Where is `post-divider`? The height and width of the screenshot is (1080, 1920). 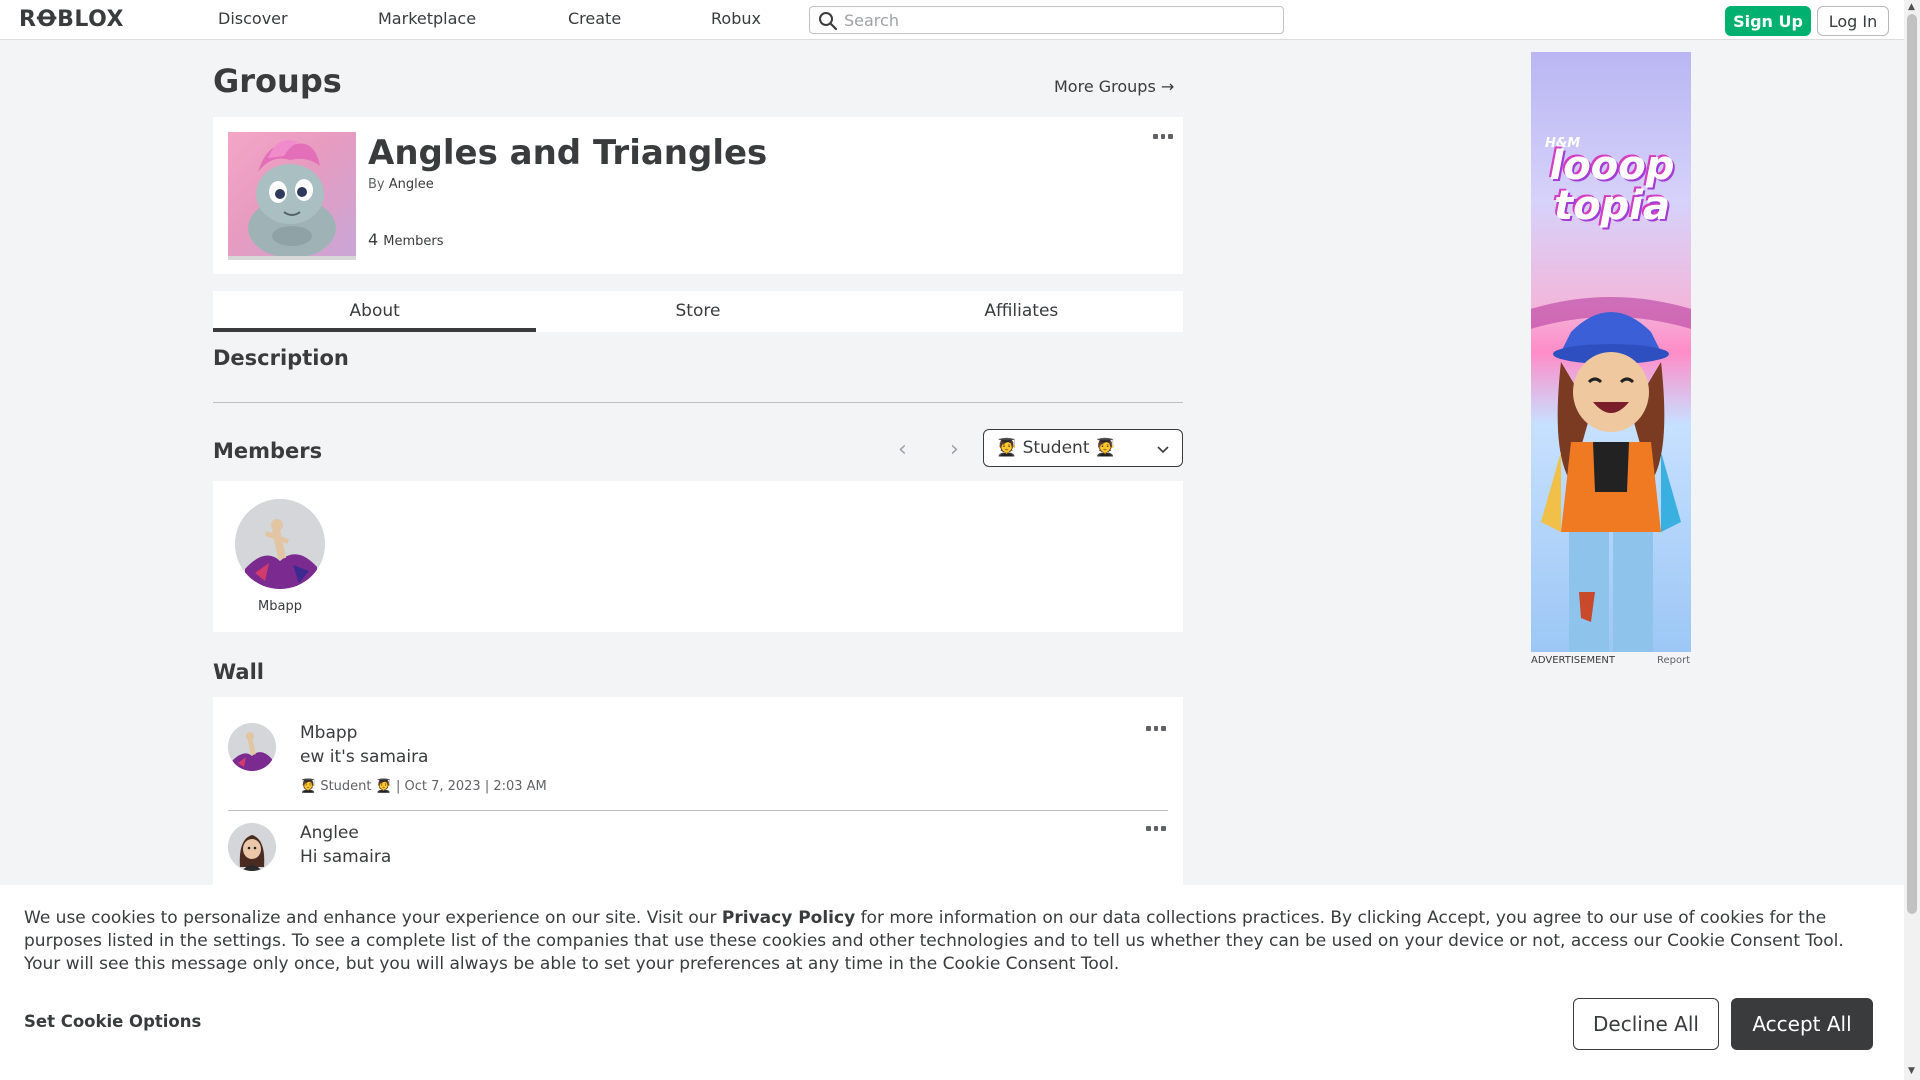
post-divider is located at coordinates (698, 810).